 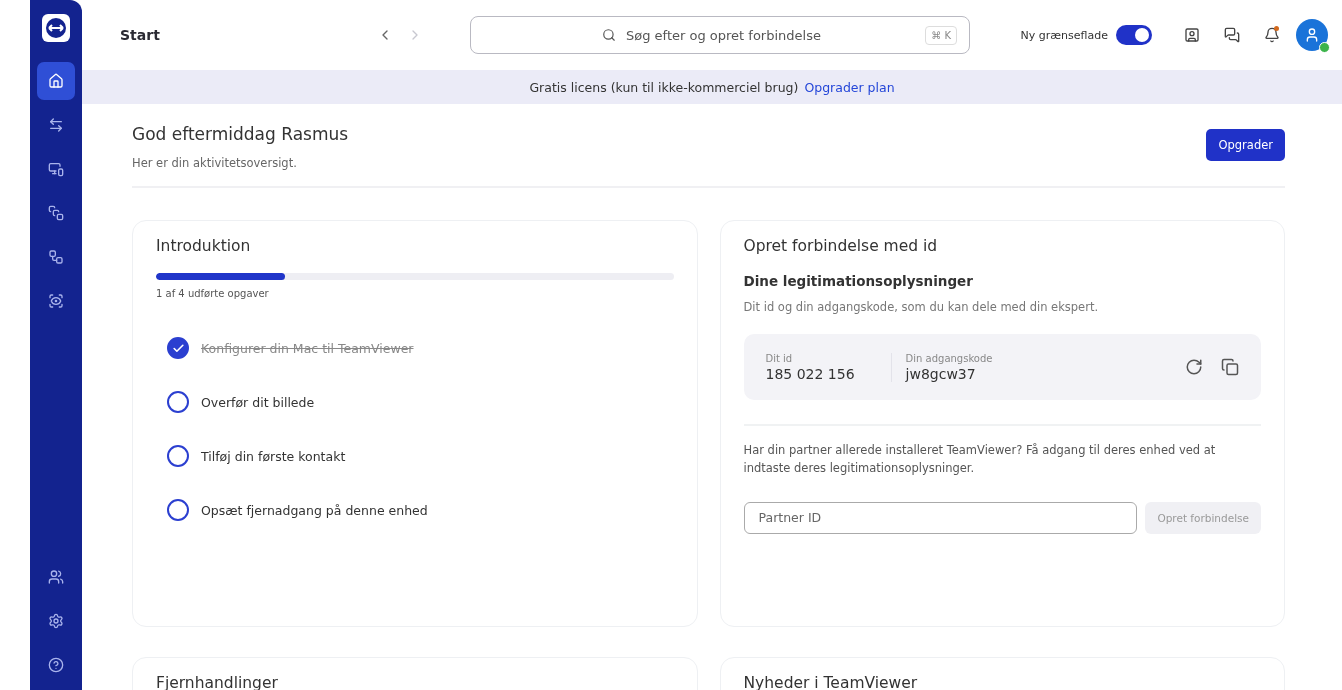 What do you see at coordinates (980, 460) in the screenshot?
I see `partner-description: Har din partner allerede installeret TeamViewer? Få adgang til deres enhed ved at indtaste deres legitimationsoplysninger.` at bounding box center [980, 460].